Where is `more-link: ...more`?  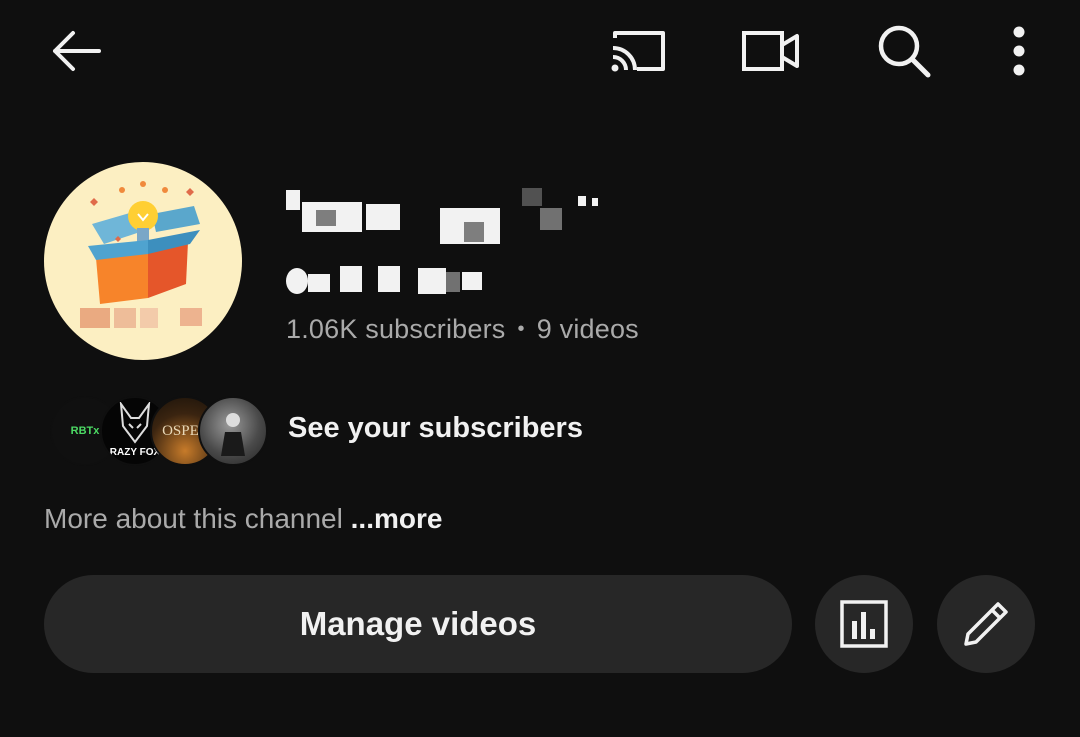
more-link: ...more is located at coordinates (397, 518).